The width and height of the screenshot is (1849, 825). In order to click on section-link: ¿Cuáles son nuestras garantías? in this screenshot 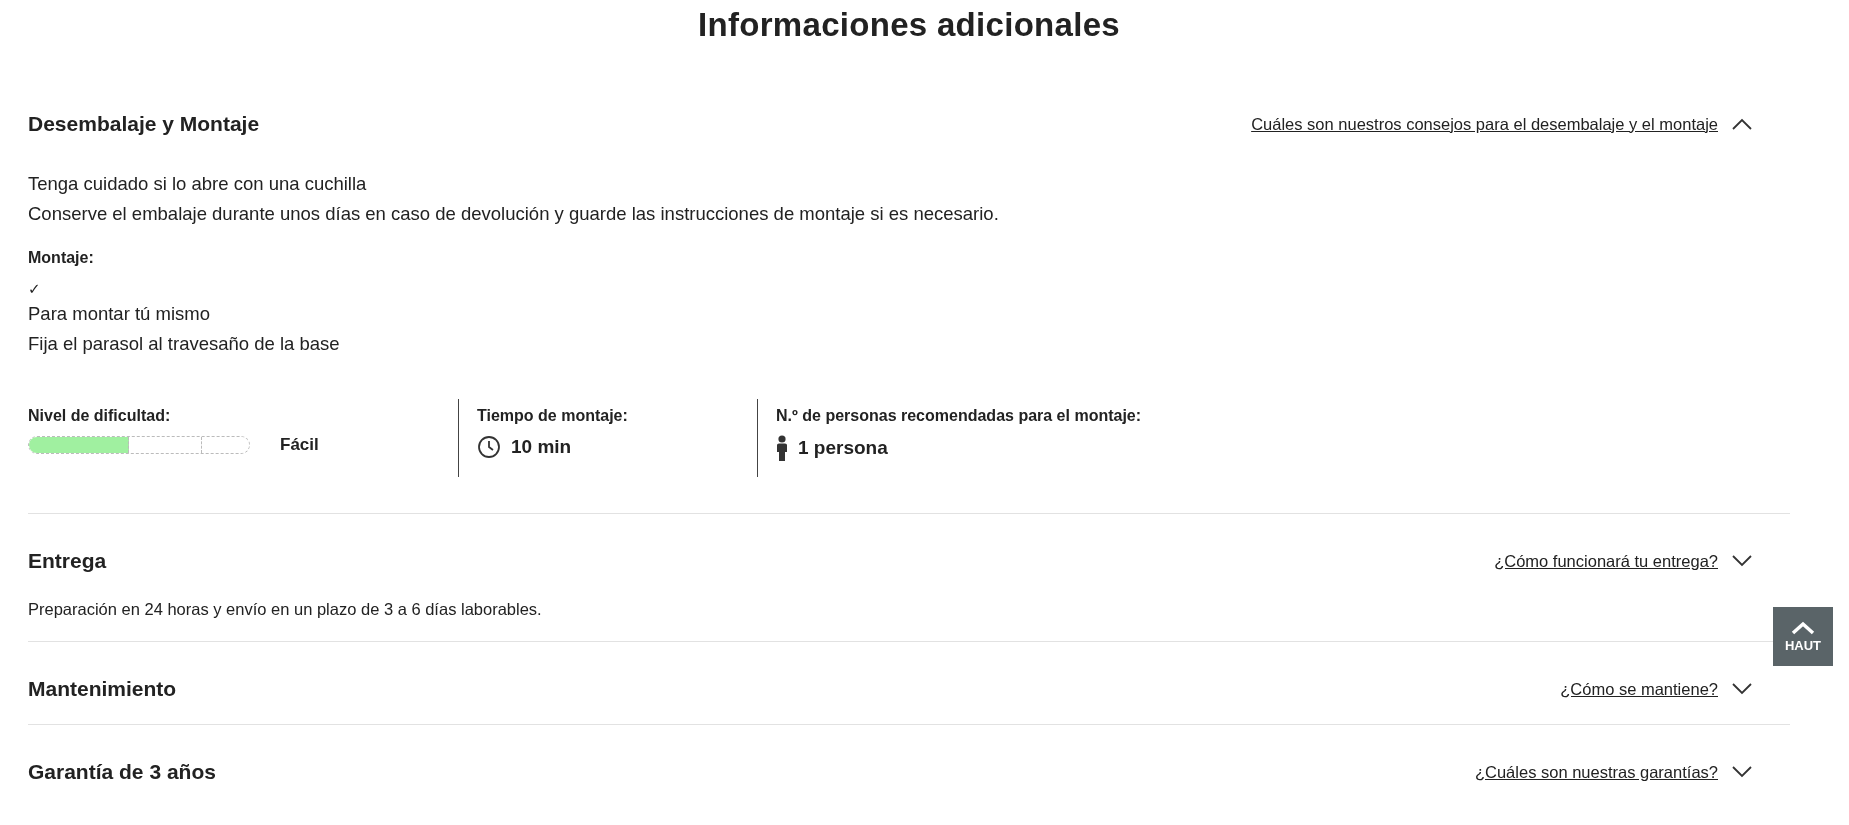, I will do `click(1596, 772)`.